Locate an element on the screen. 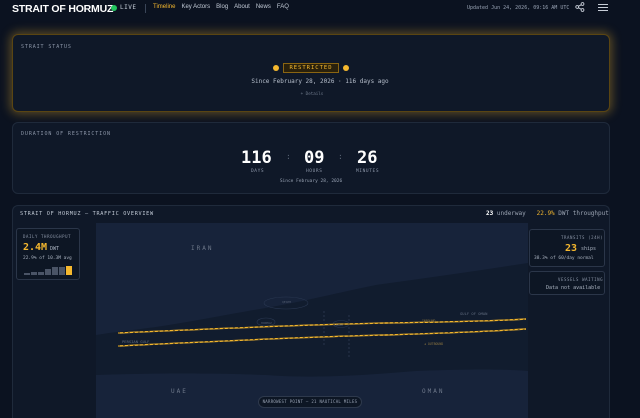 This screenshot has height=418, width=640. daily-throughput-unit: DWT is located at coordinates (55, 249).